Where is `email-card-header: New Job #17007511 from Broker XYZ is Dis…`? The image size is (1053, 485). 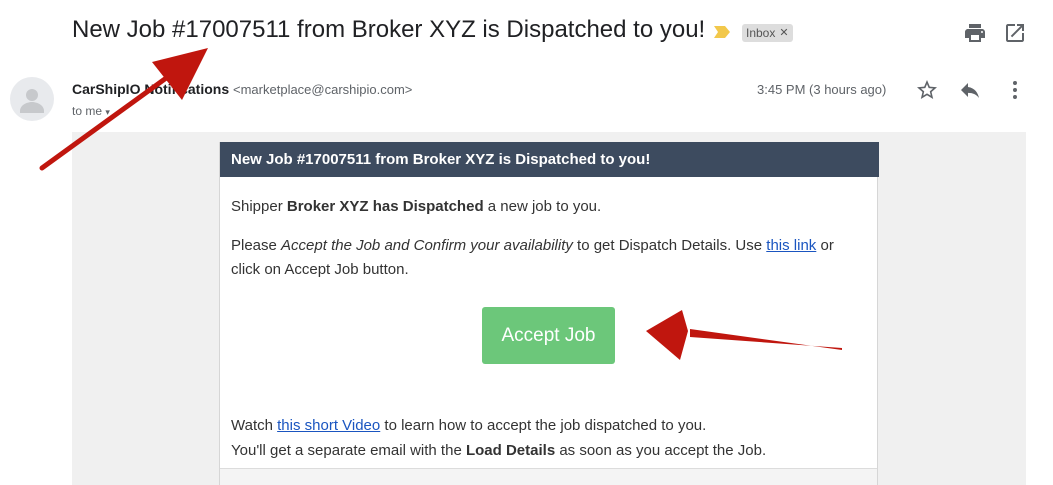 email-card-header: New Job #17007511 from Broker XYZ is Dis… is located at coordinates (549, 159).